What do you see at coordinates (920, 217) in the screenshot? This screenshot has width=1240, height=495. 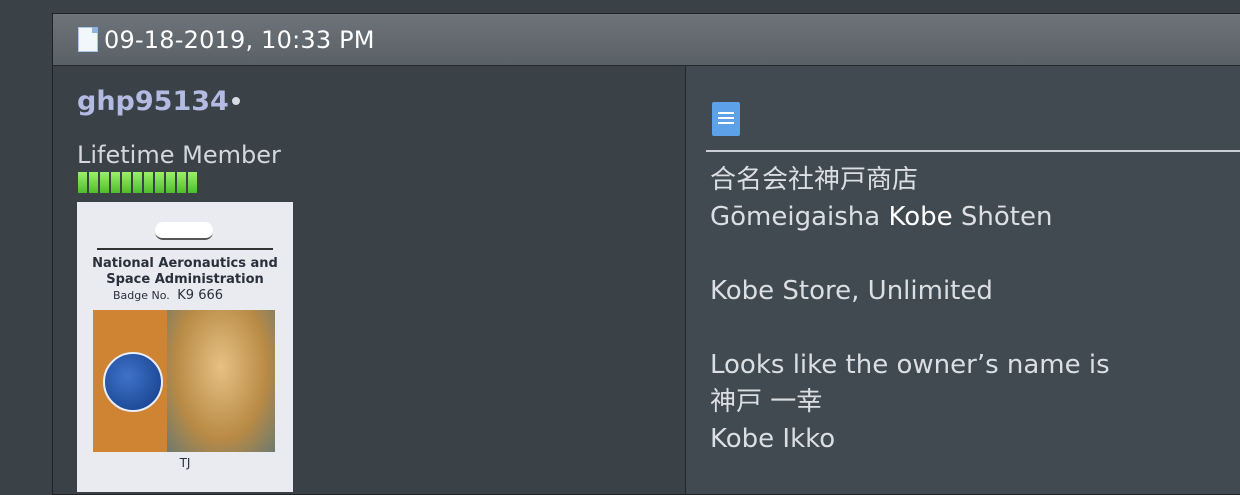 I see `highlighted-word: Kobe` at bounding box center [920, 217].